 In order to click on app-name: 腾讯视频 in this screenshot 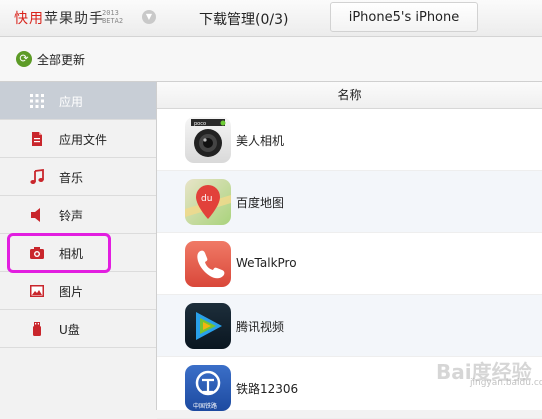, I will do `click(260, 327)`.